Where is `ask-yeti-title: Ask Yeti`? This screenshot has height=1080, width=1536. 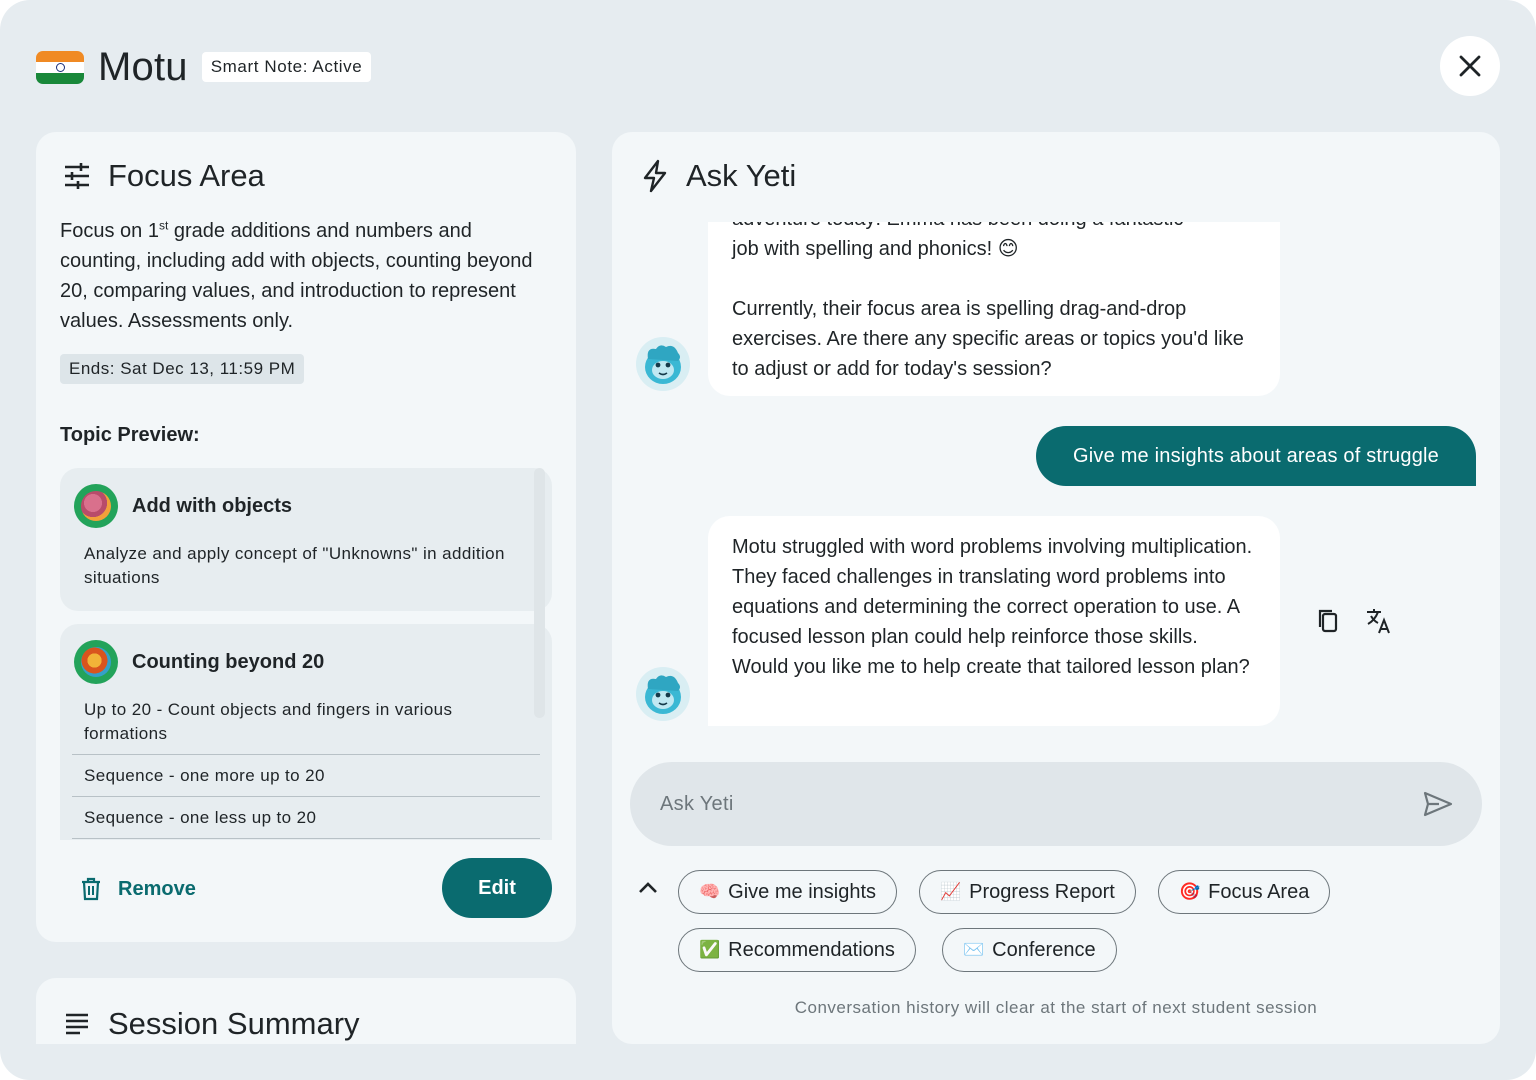
ask-yeti-title: Ask Yeti is located at coordinates (741, 175).